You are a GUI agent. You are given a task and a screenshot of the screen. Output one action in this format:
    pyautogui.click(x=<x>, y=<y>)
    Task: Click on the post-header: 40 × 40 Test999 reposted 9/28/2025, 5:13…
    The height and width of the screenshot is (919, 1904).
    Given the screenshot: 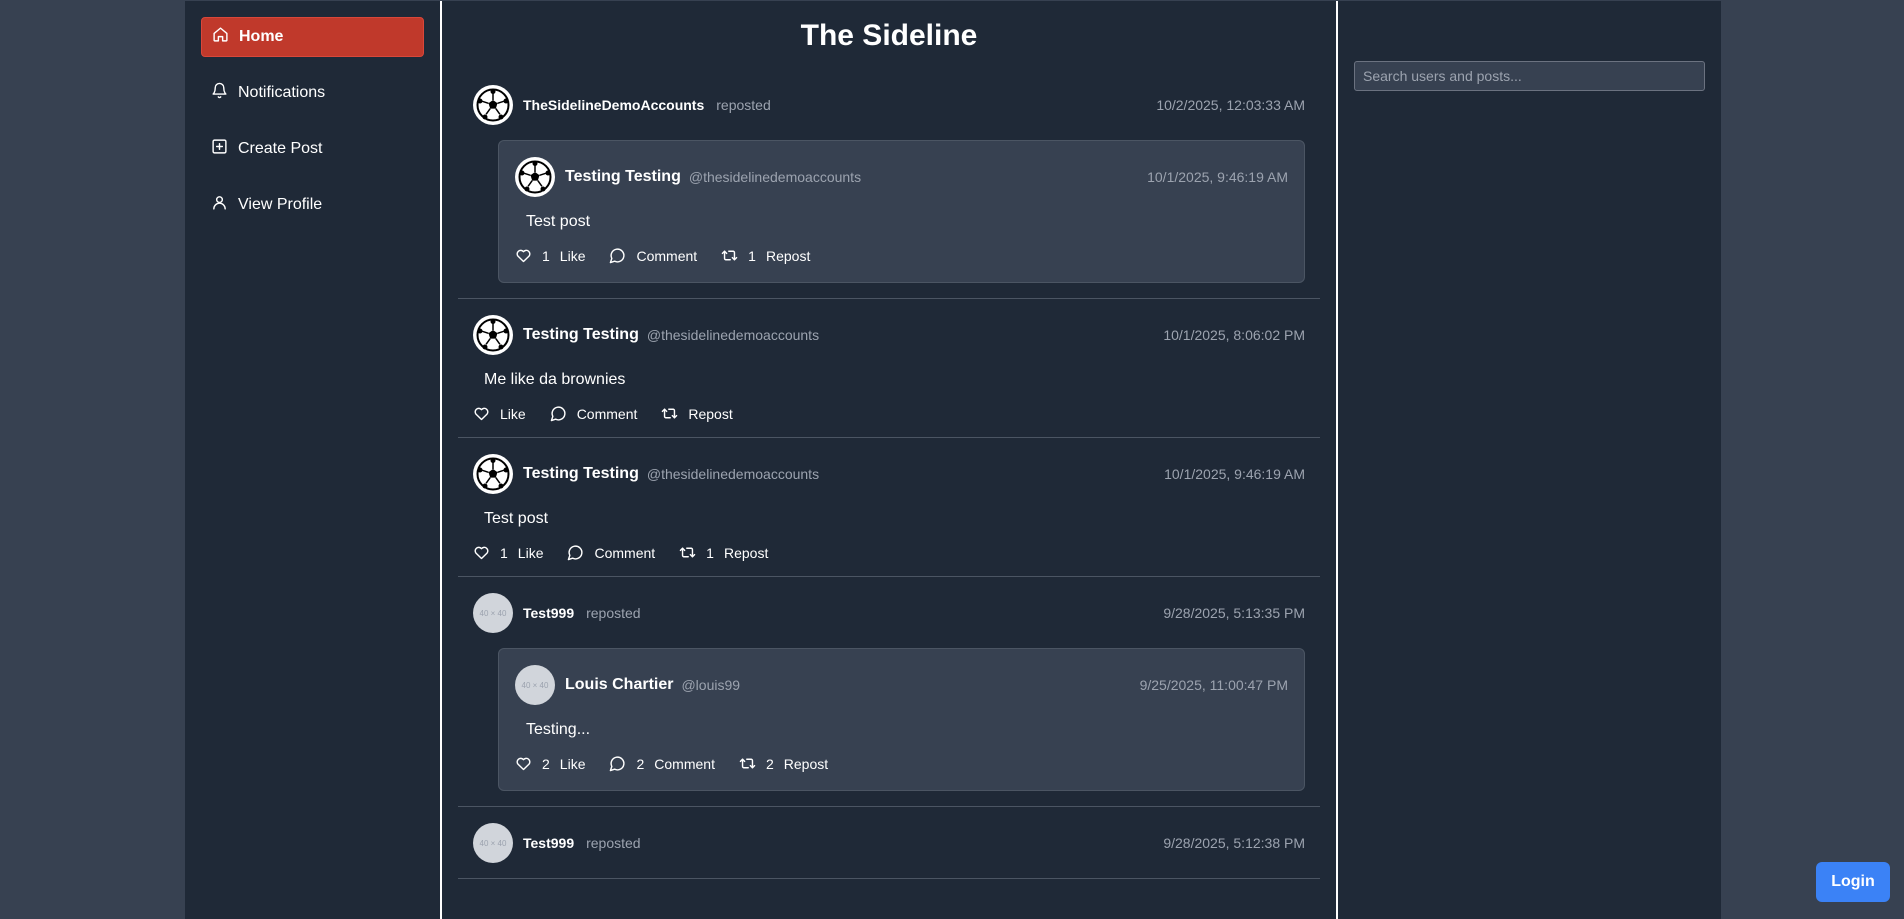 What is the action you would take?
    pyautogui.click(x=889, y=613)
    